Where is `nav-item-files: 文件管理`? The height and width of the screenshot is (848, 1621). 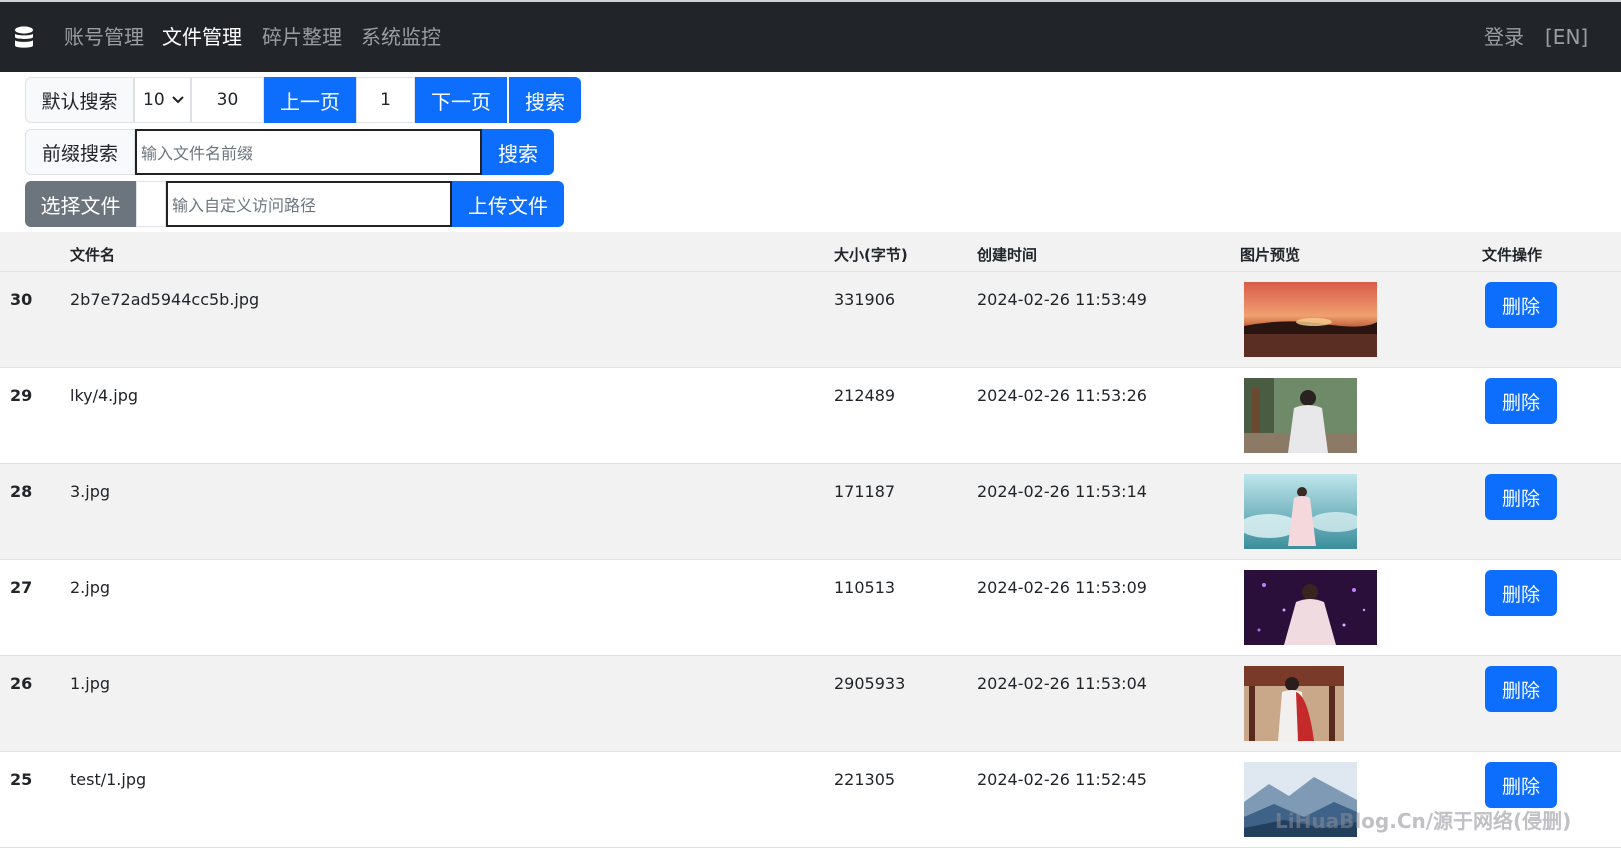
nav-item-files: 文件管理 is located at coordinates (202, 37).